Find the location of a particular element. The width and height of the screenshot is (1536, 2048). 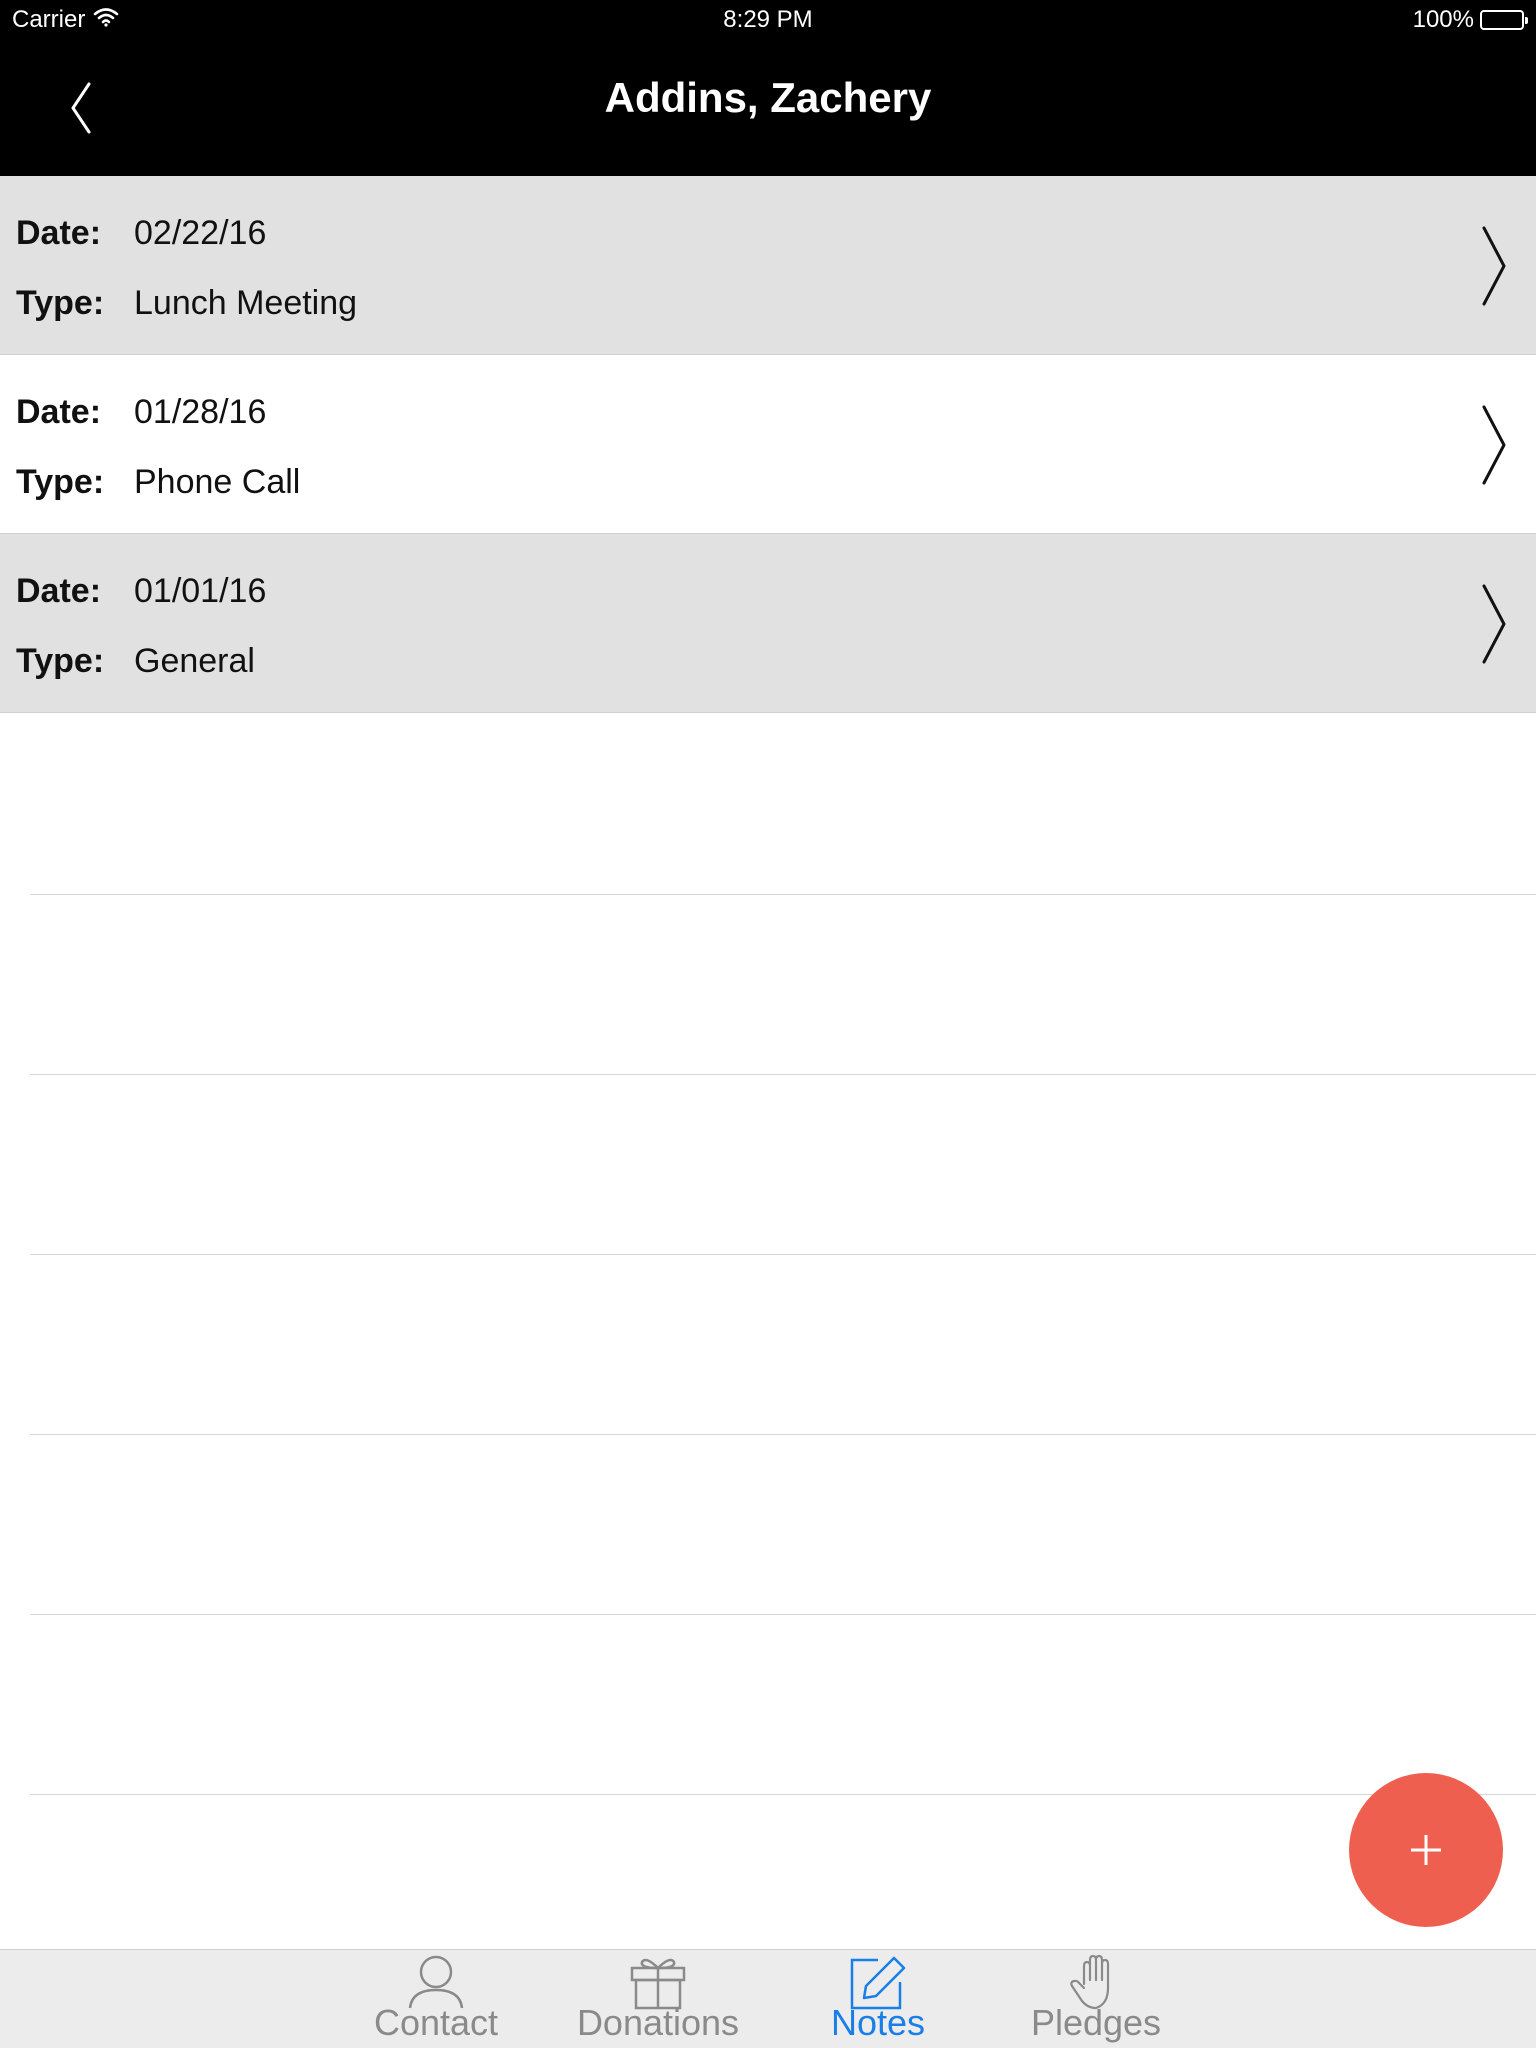

battery-indicator: 100% is located at coordinates (1470, 20).